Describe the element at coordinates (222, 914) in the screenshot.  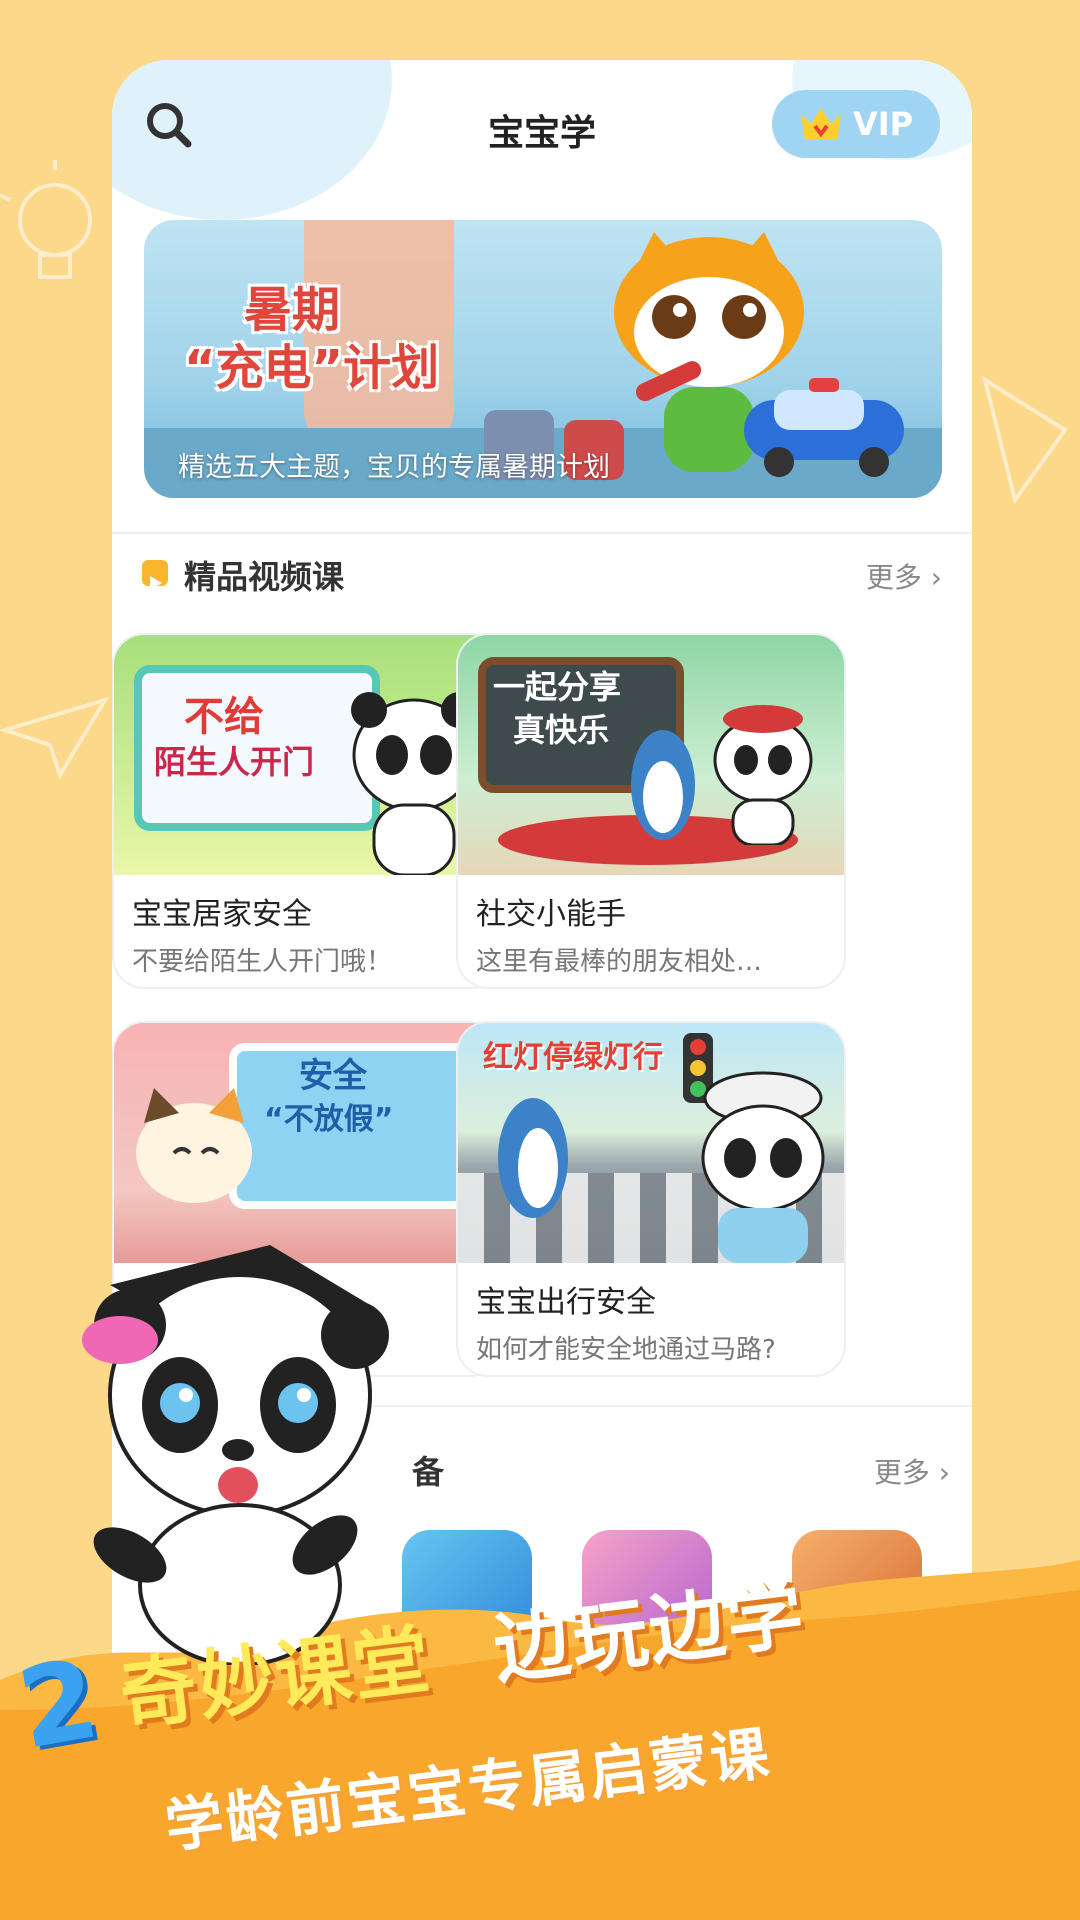
I see `course-title: 宝宝居家安全` at that location.